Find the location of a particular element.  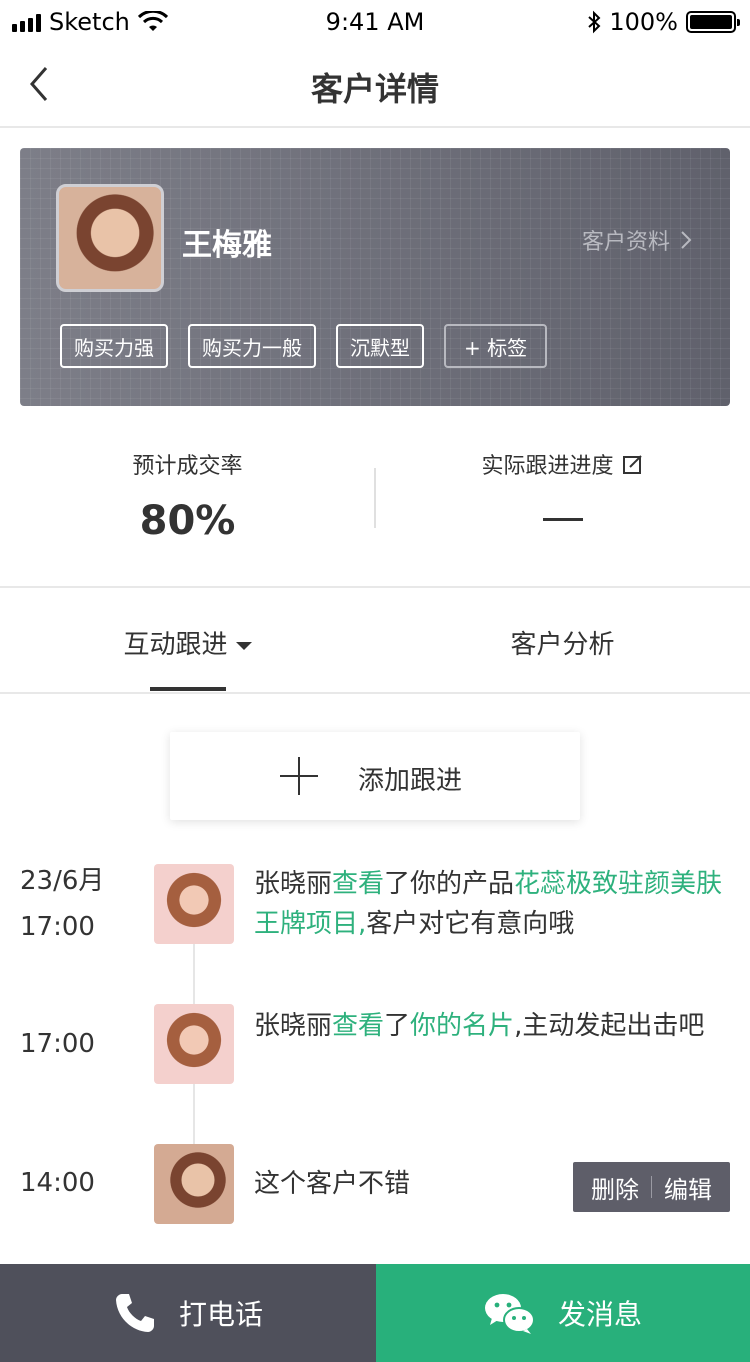

battery-percent: 100% is located at coordinates (643, 22).